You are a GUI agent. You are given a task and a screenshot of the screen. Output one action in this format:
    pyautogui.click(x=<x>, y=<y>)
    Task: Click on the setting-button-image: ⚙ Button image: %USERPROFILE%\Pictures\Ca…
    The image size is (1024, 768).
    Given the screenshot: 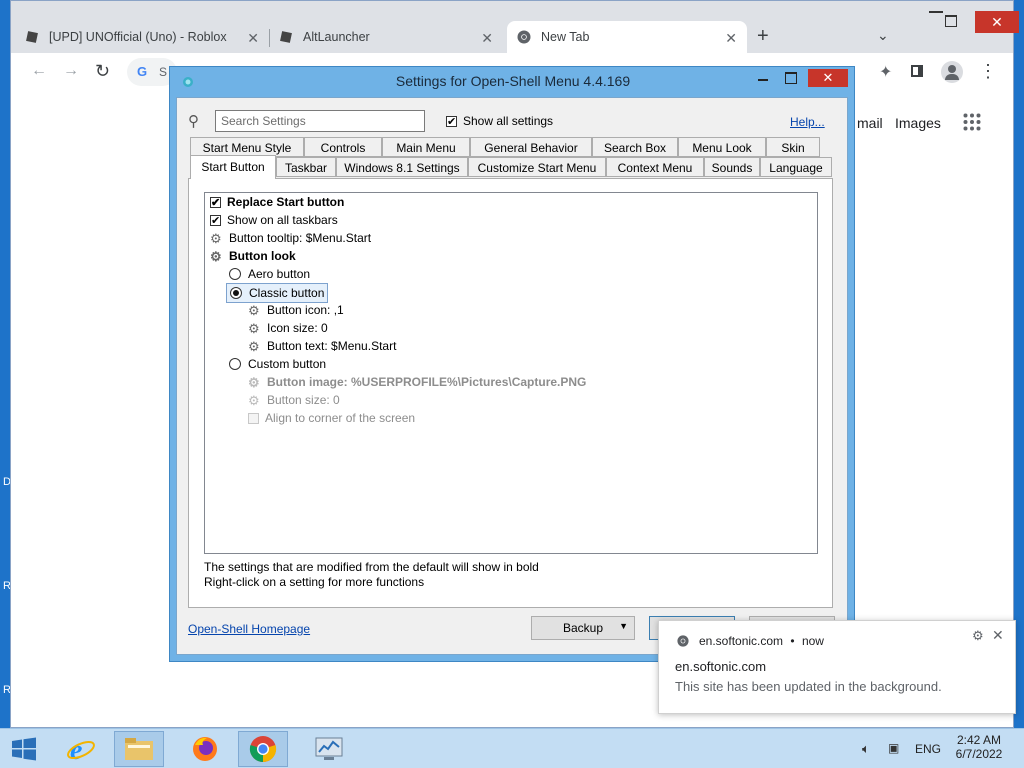 What is the action you would take?
    pyautogui.click(x=417, y=382)
    